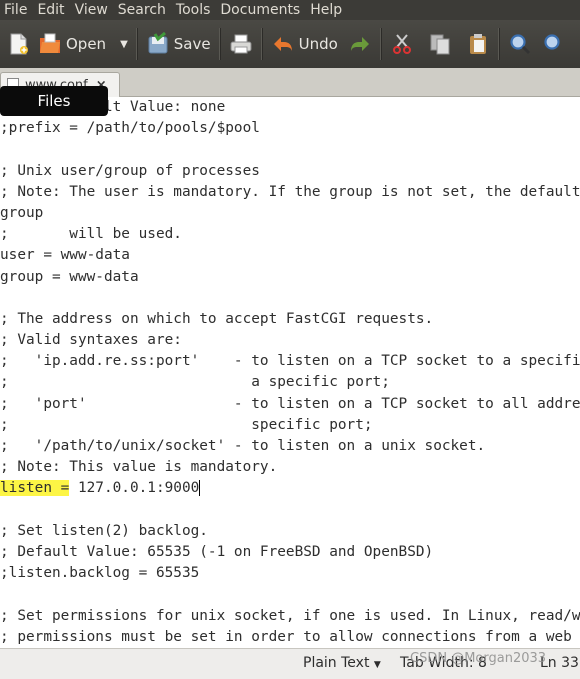 This screenshot has width=580, height=679. What do you see at coordinates (104, 530) in the screenshot?
I see `code-line: ; Set listen(2) backlog.` at bounding box center [104, 530].